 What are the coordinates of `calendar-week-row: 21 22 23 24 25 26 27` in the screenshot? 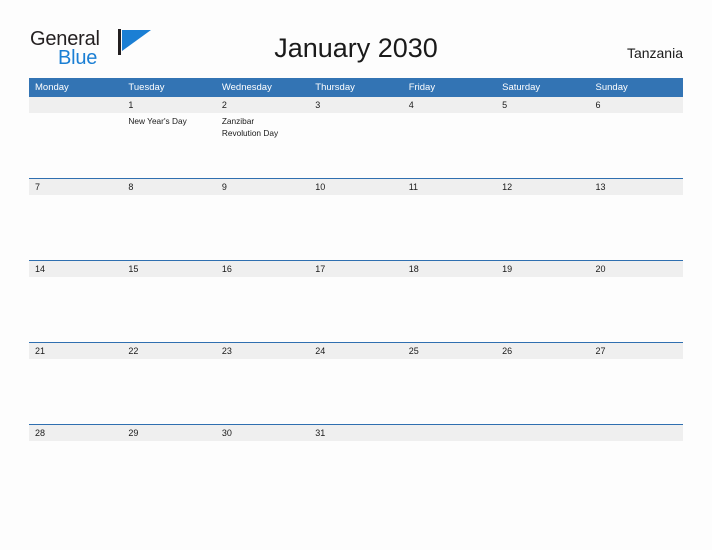 It's located at (356, 383).